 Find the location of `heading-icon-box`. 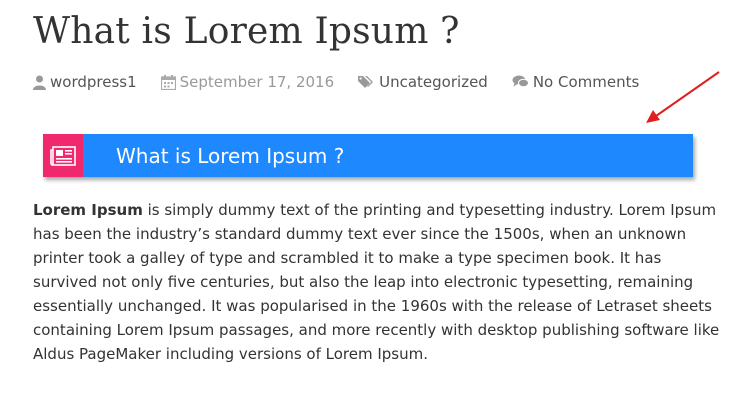

heading-icon-box is located at coordinates (63, 155).